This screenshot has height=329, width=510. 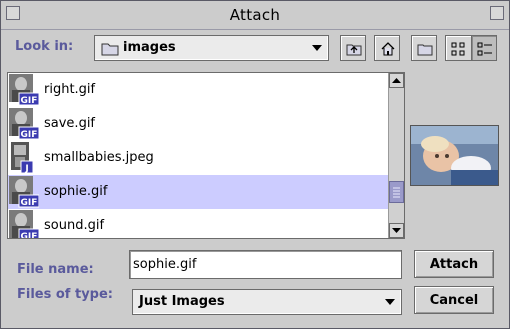 I want to click on attach-button: Attach, so click(x=454, y=264).